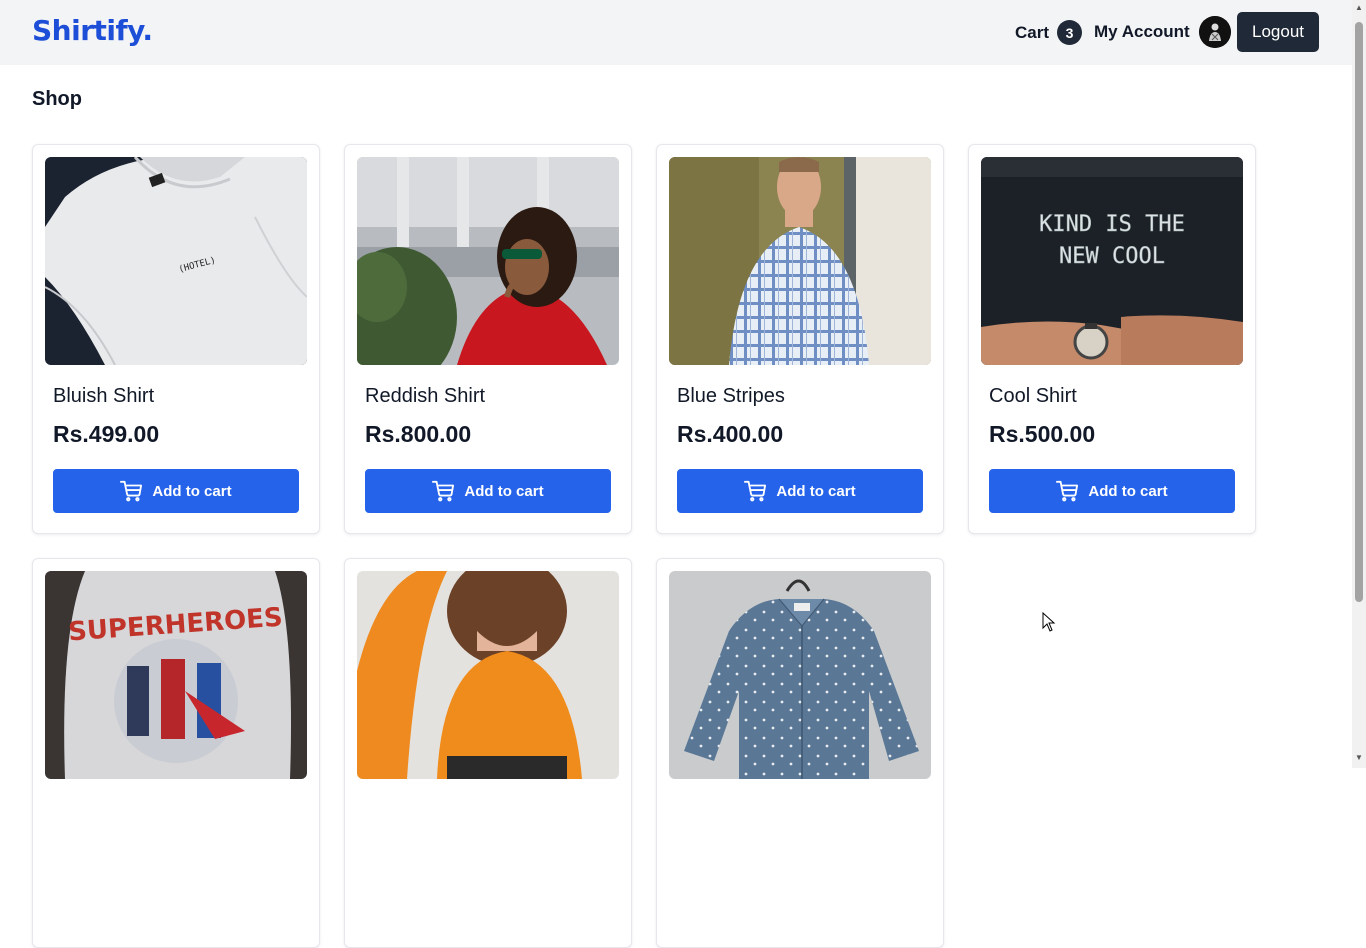 Image resolution: width=1366 pixels, height=948 pixels. What do you see at coordinates (418, 434) in the screenshot?
I see `product-price: Rs.800.00` at bounding box center [418, 434].